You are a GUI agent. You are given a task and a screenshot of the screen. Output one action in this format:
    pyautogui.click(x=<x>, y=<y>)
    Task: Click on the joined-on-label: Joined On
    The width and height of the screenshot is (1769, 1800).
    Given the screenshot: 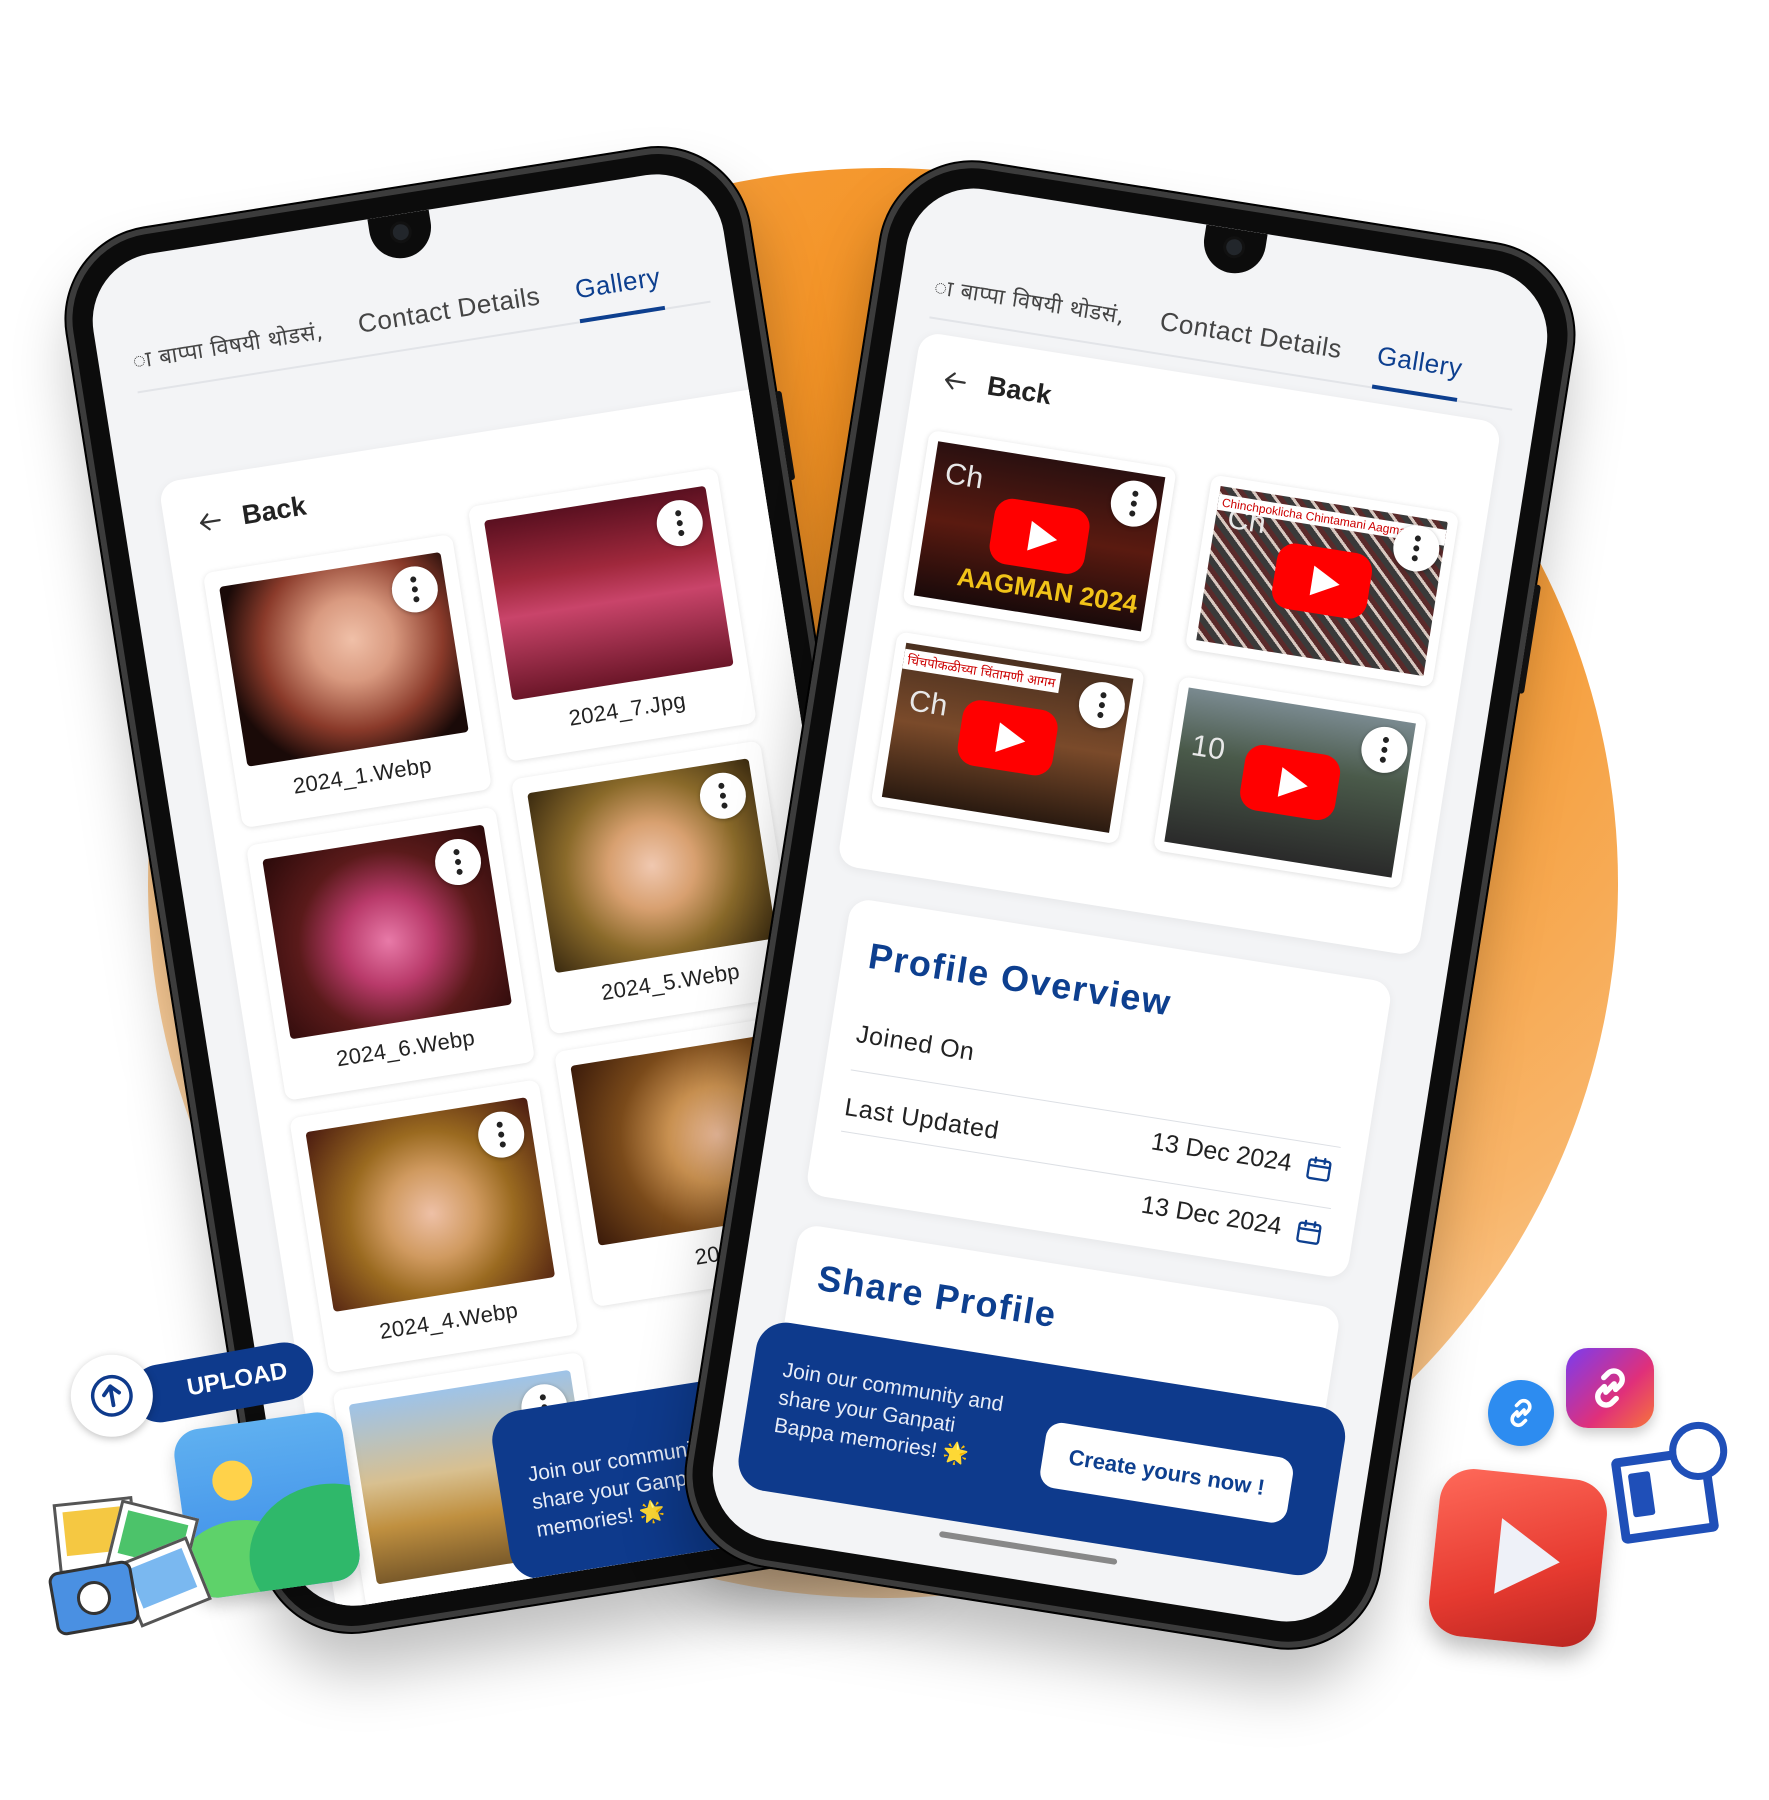 What is the action you would take?
    pyautogui.click(x=915, y=1043)
    